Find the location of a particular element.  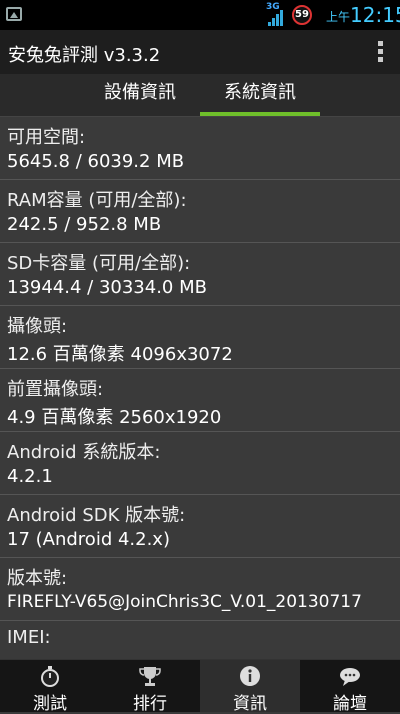

tab-device-info: 設備資訊 is located at coordinates (140, 95).